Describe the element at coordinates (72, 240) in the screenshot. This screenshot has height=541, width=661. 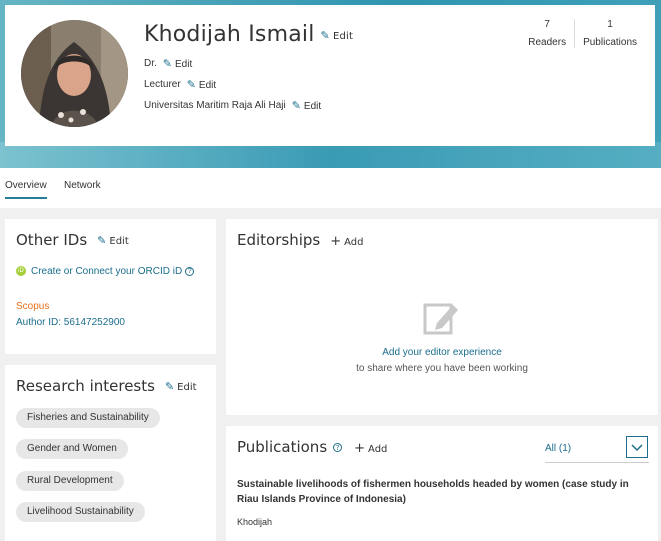
I see `other-ids-title: Other IDs ✎ Edit` at that location.